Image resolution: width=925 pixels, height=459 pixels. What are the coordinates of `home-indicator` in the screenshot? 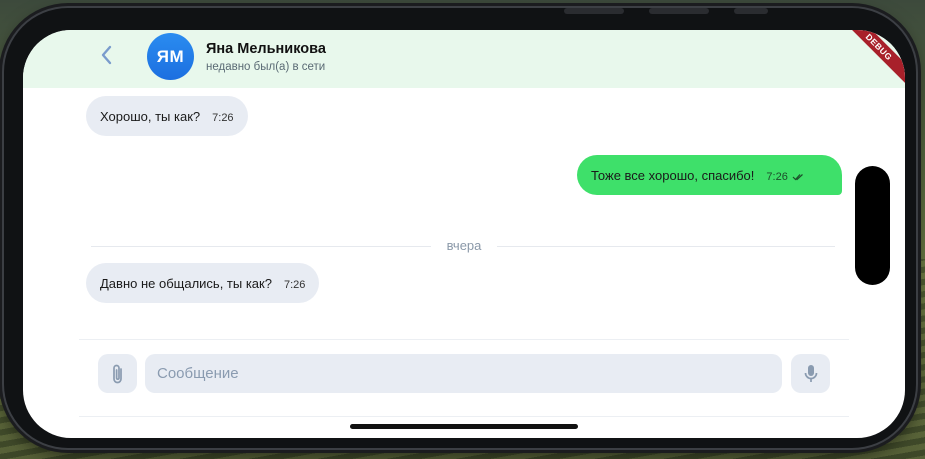 It's located at (464, 426).